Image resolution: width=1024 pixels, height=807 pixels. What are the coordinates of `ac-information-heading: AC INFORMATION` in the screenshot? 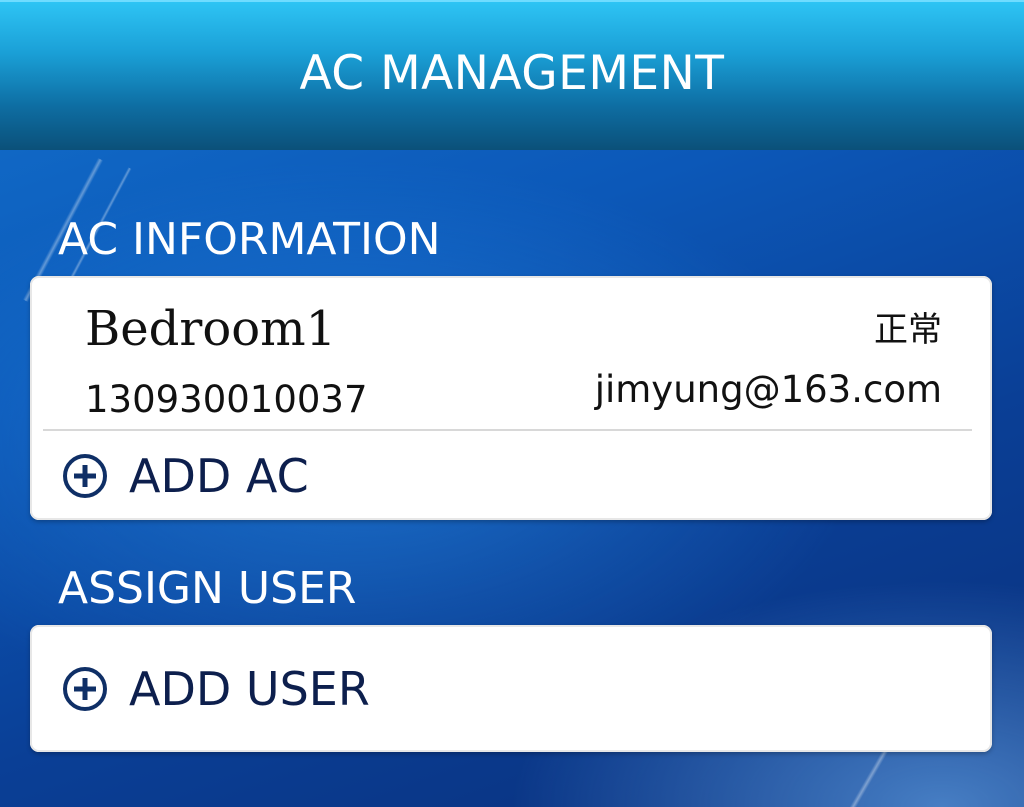 It's located at (249, 239).